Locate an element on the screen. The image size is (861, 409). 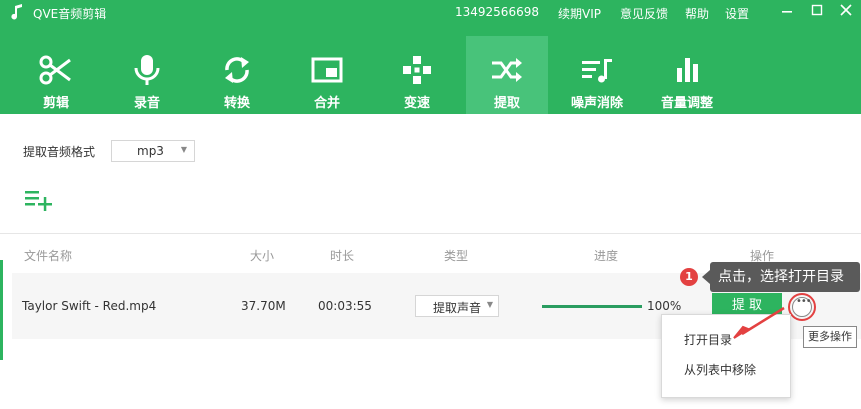
tooltip: 更多操作 is located at coordinates (830, 337).